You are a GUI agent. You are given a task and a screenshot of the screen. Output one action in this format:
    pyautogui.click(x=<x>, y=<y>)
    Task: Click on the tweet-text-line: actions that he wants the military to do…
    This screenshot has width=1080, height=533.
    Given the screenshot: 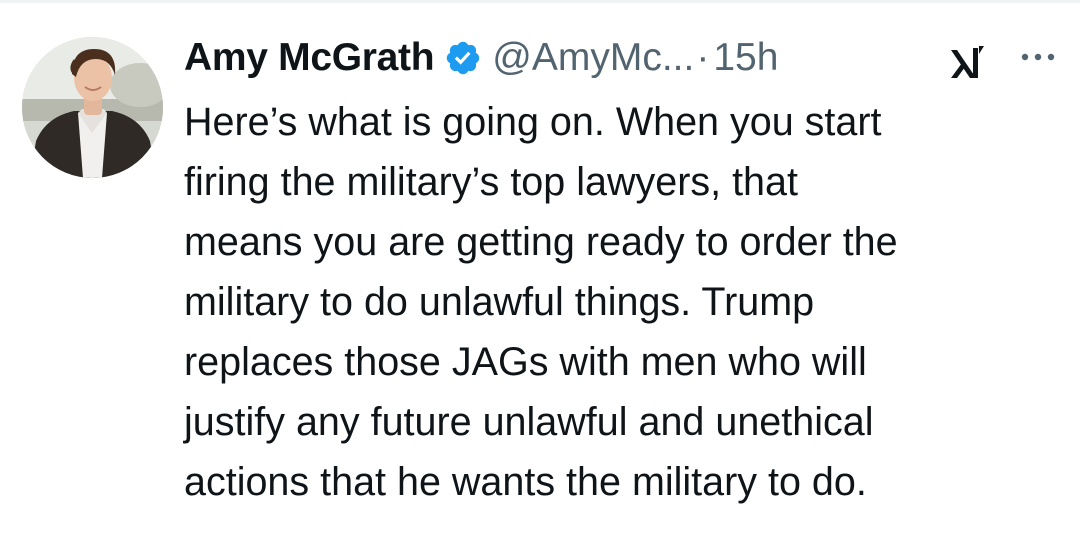 What is the action you would take?
    pyautogui.click(x=525, y=482)
    